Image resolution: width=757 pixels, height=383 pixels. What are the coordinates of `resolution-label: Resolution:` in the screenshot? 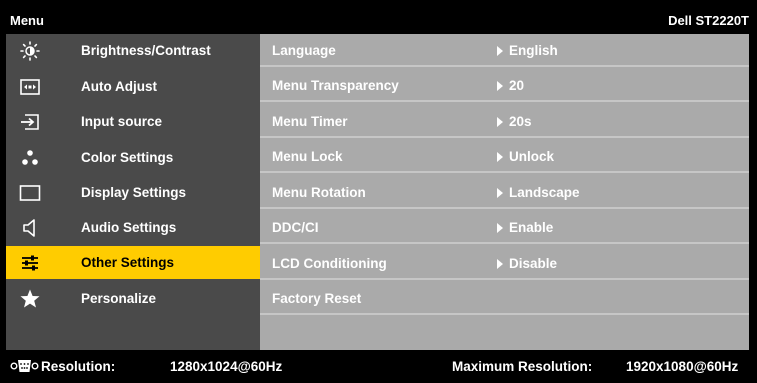 It's located at (78, 366).